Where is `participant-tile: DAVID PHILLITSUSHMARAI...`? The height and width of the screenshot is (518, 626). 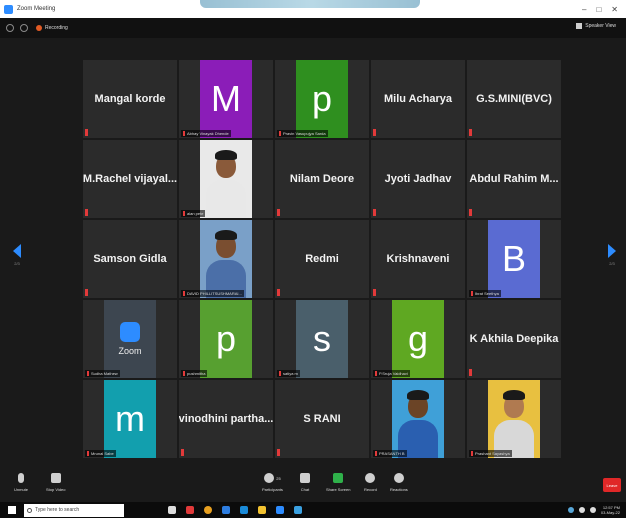
participant-tile: DAVID PHILLITSUSHMARAI... is located at coordinates (226, 259).